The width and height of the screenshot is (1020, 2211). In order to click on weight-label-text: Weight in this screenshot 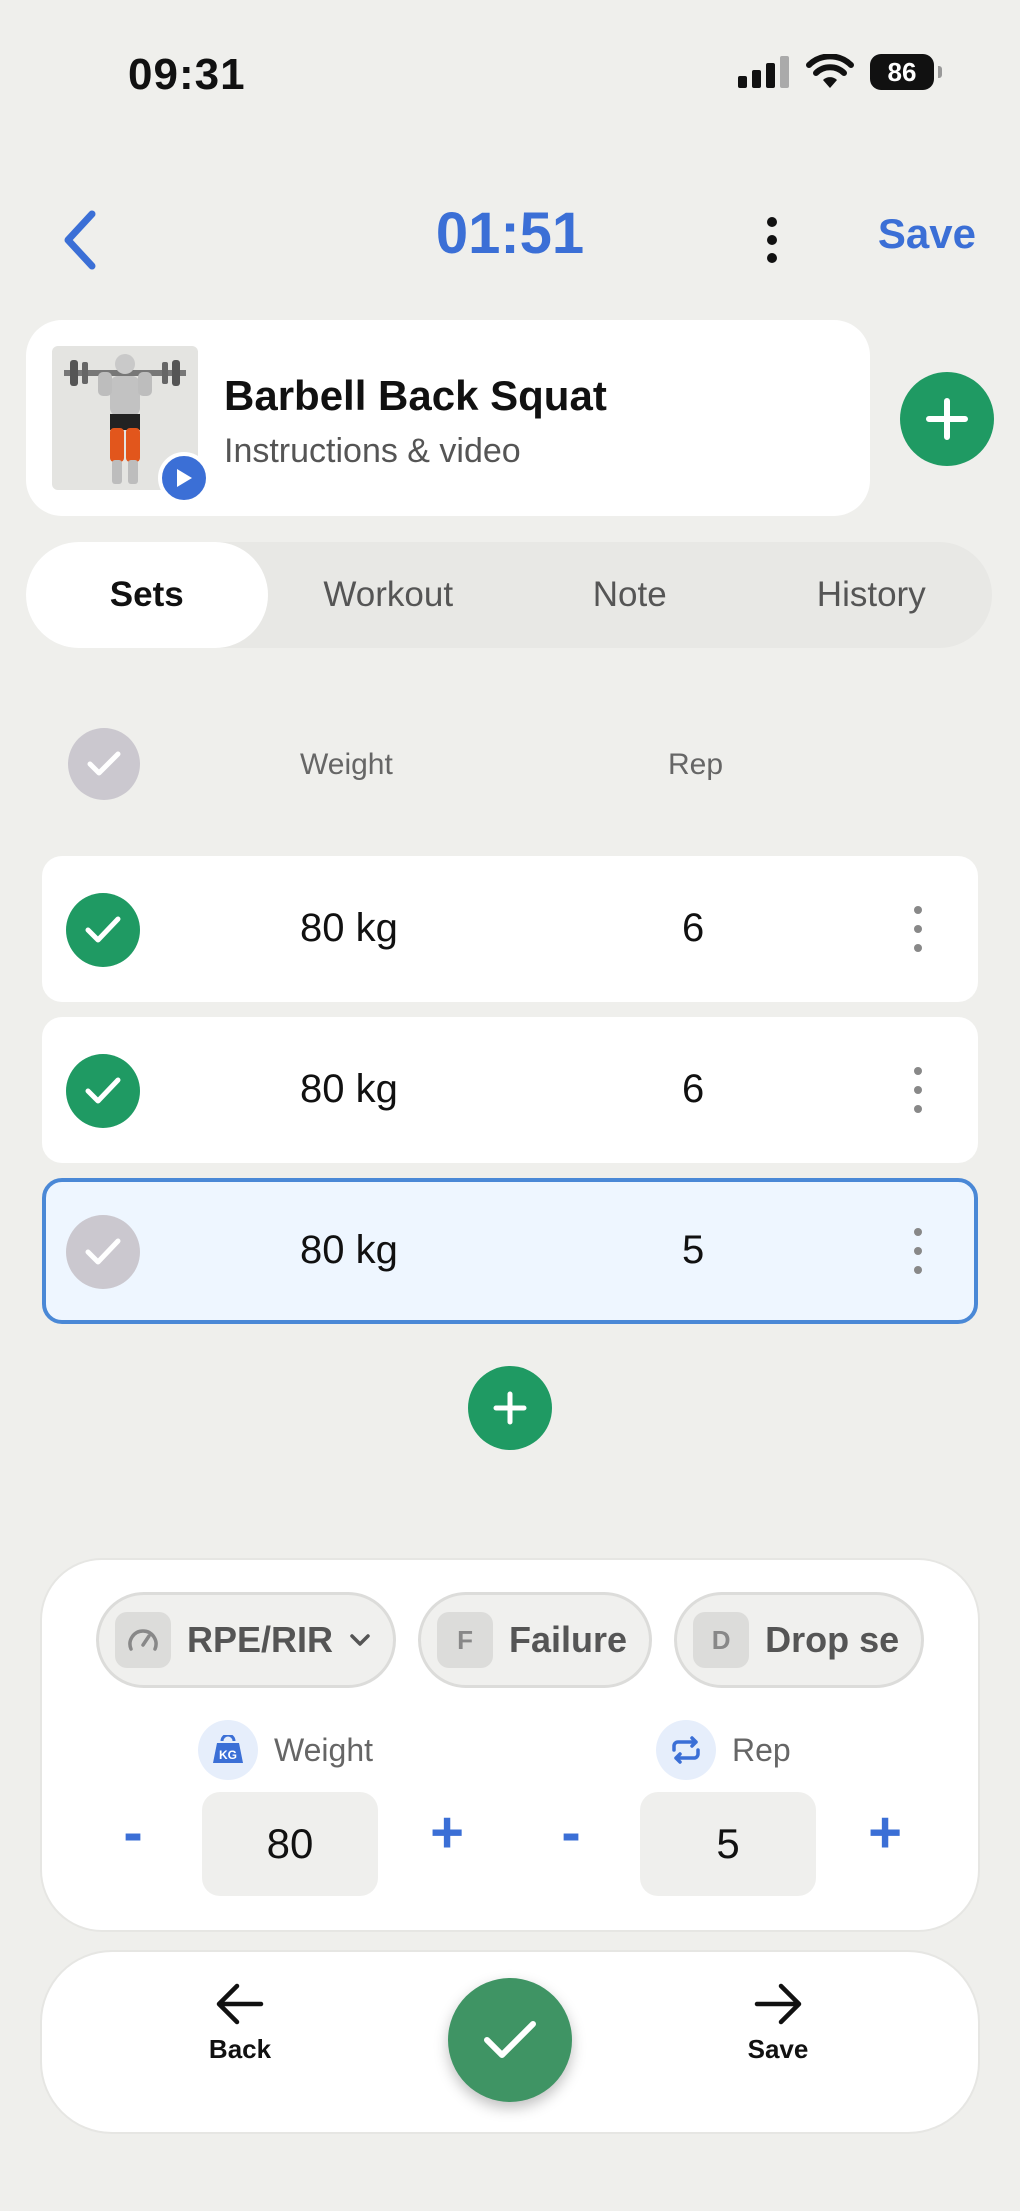, I will do `click(324, 1749)`.